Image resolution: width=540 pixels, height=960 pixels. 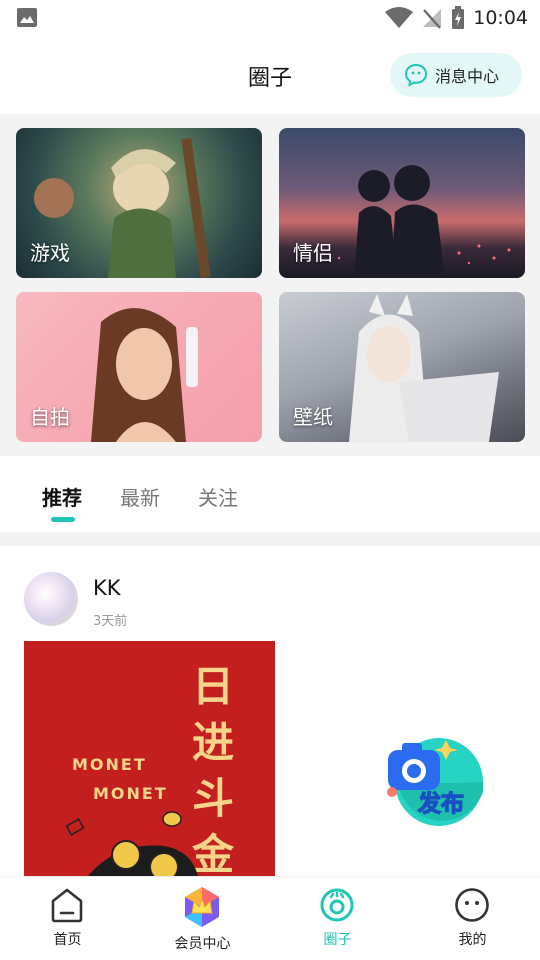 I want to click on nav-item-home: 首页, so click(x=67, y=918).